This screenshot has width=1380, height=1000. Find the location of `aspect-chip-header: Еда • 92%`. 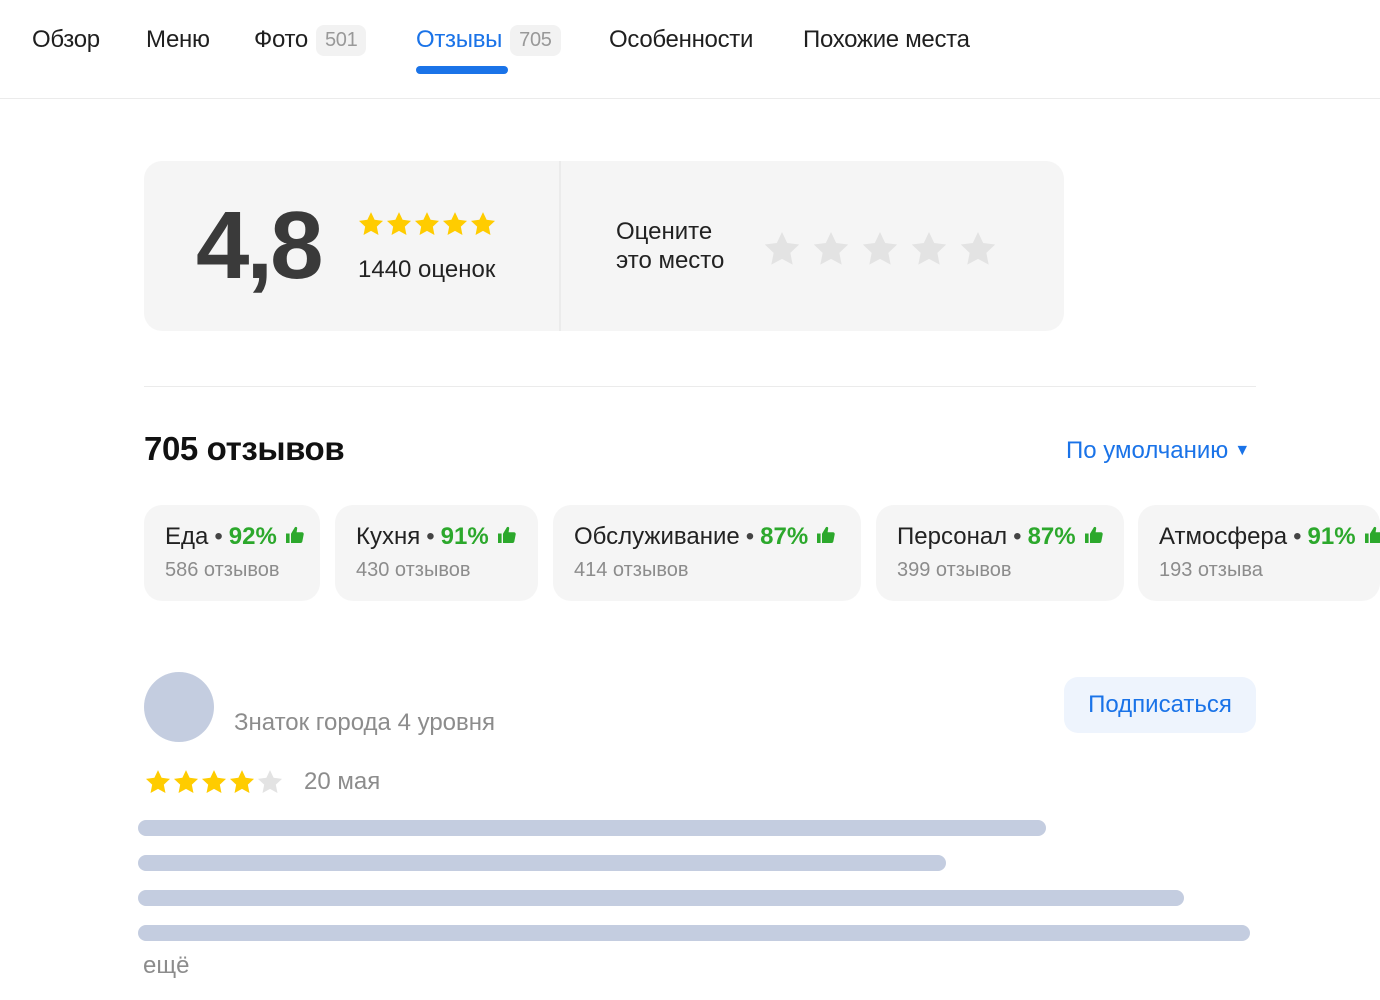

aspect-chip-header: Еда • 92% is located at coordinates (234, 537).